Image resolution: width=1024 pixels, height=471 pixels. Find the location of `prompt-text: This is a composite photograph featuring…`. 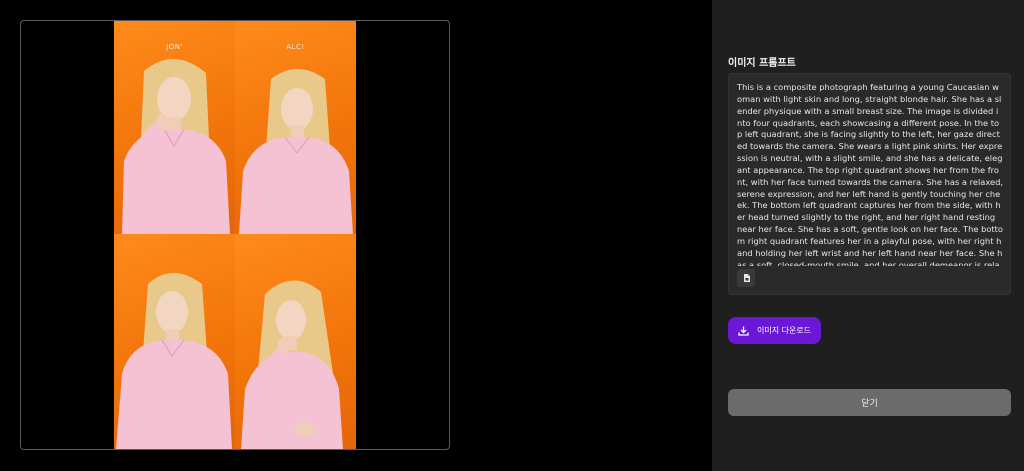

prompt-text: This is a composite photograph featuring… is located at coordinates (870, 174).